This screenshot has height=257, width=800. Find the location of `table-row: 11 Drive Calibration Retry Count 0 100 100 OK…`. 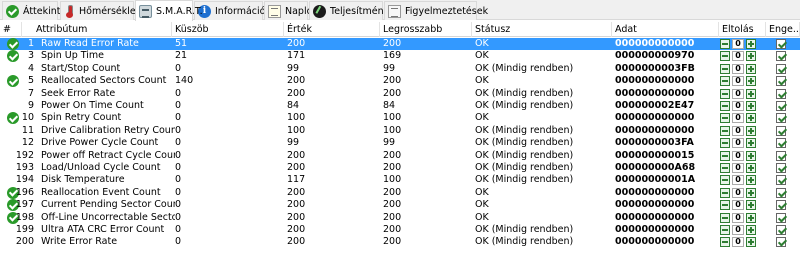

table-row: 11 Drive Calibration Retry Count 0 100 100 OK… is located at coordinates (400, 131).